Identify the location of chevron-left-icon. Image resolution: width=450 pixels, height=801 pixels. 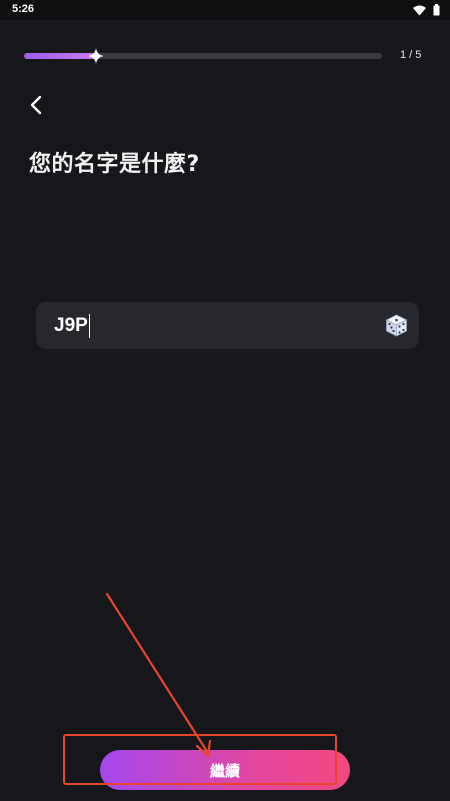
(37, 108).